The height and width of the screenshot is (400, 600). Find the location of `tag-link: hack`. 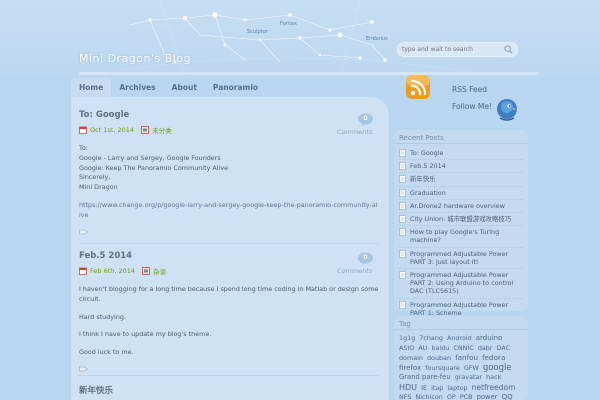

tag-link: hack is located at coordinates (493, 377).